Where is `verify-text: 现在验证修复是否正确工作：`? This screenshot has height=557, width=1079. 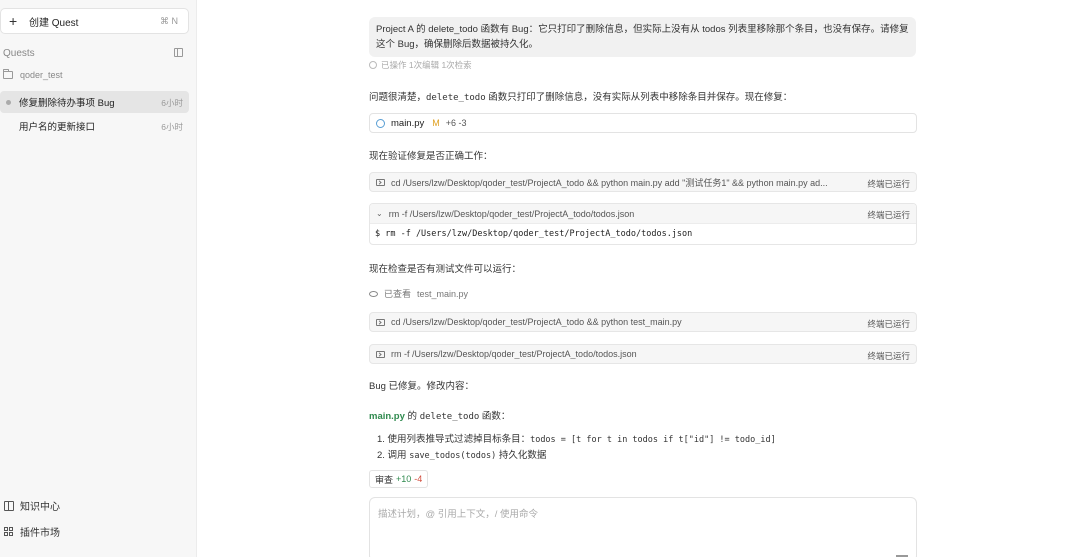 verify-text: 现在验证修复是否正确工作： is located at coordinates (431, 156).